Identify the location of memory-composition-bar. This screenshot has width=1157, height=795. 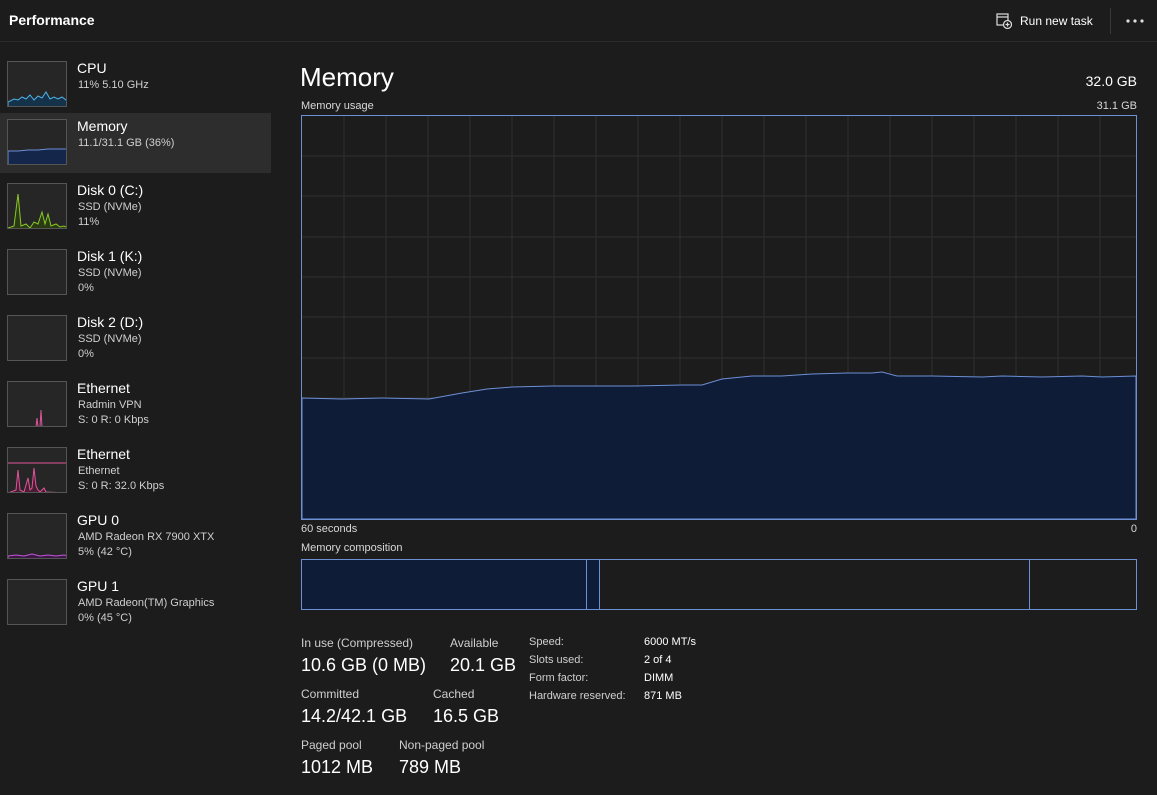
(719, 584).